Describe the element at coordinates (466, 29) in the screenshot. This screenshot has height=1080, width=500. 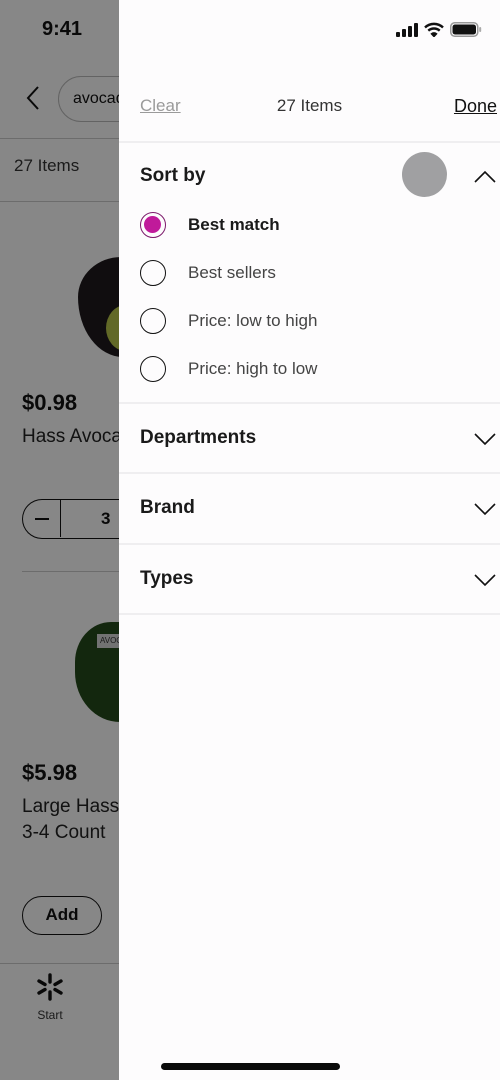
I see `battery-icon` at that location.